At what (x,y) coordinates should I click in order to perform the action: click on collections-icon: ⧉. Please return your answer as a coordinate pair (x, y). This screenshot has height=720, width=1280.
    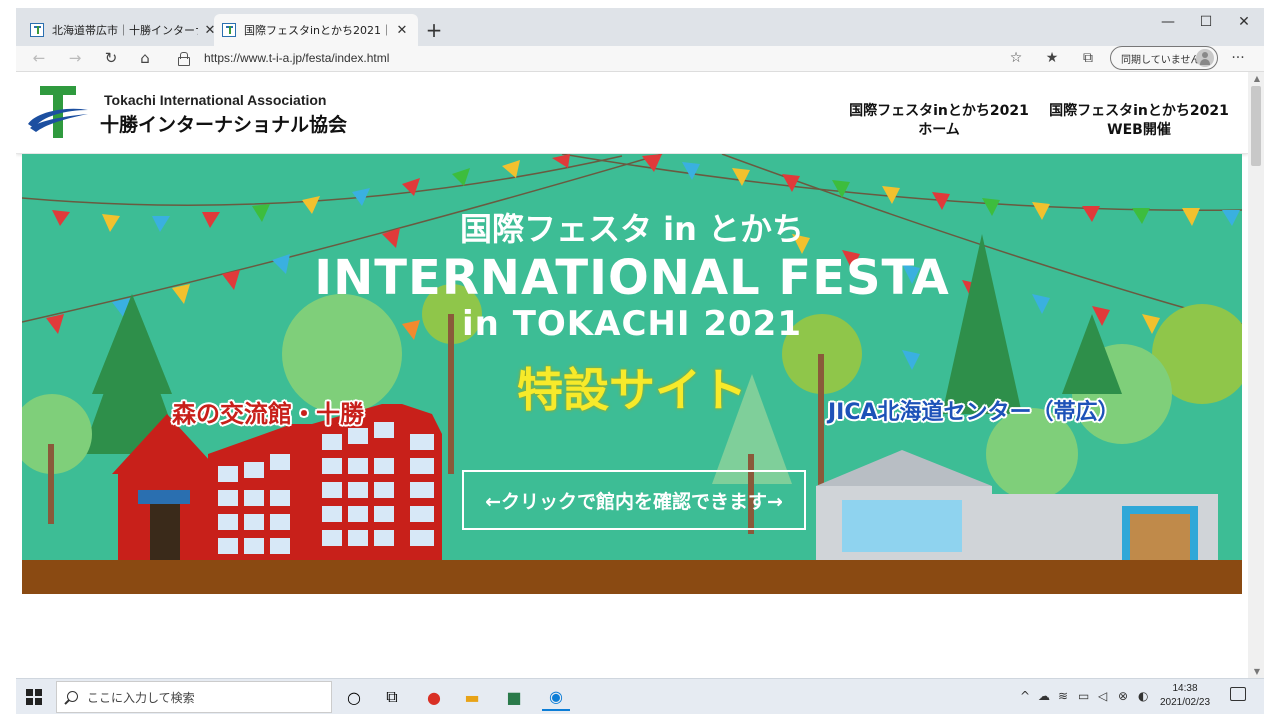
    Looking at the image, I should click on (1088, 58).